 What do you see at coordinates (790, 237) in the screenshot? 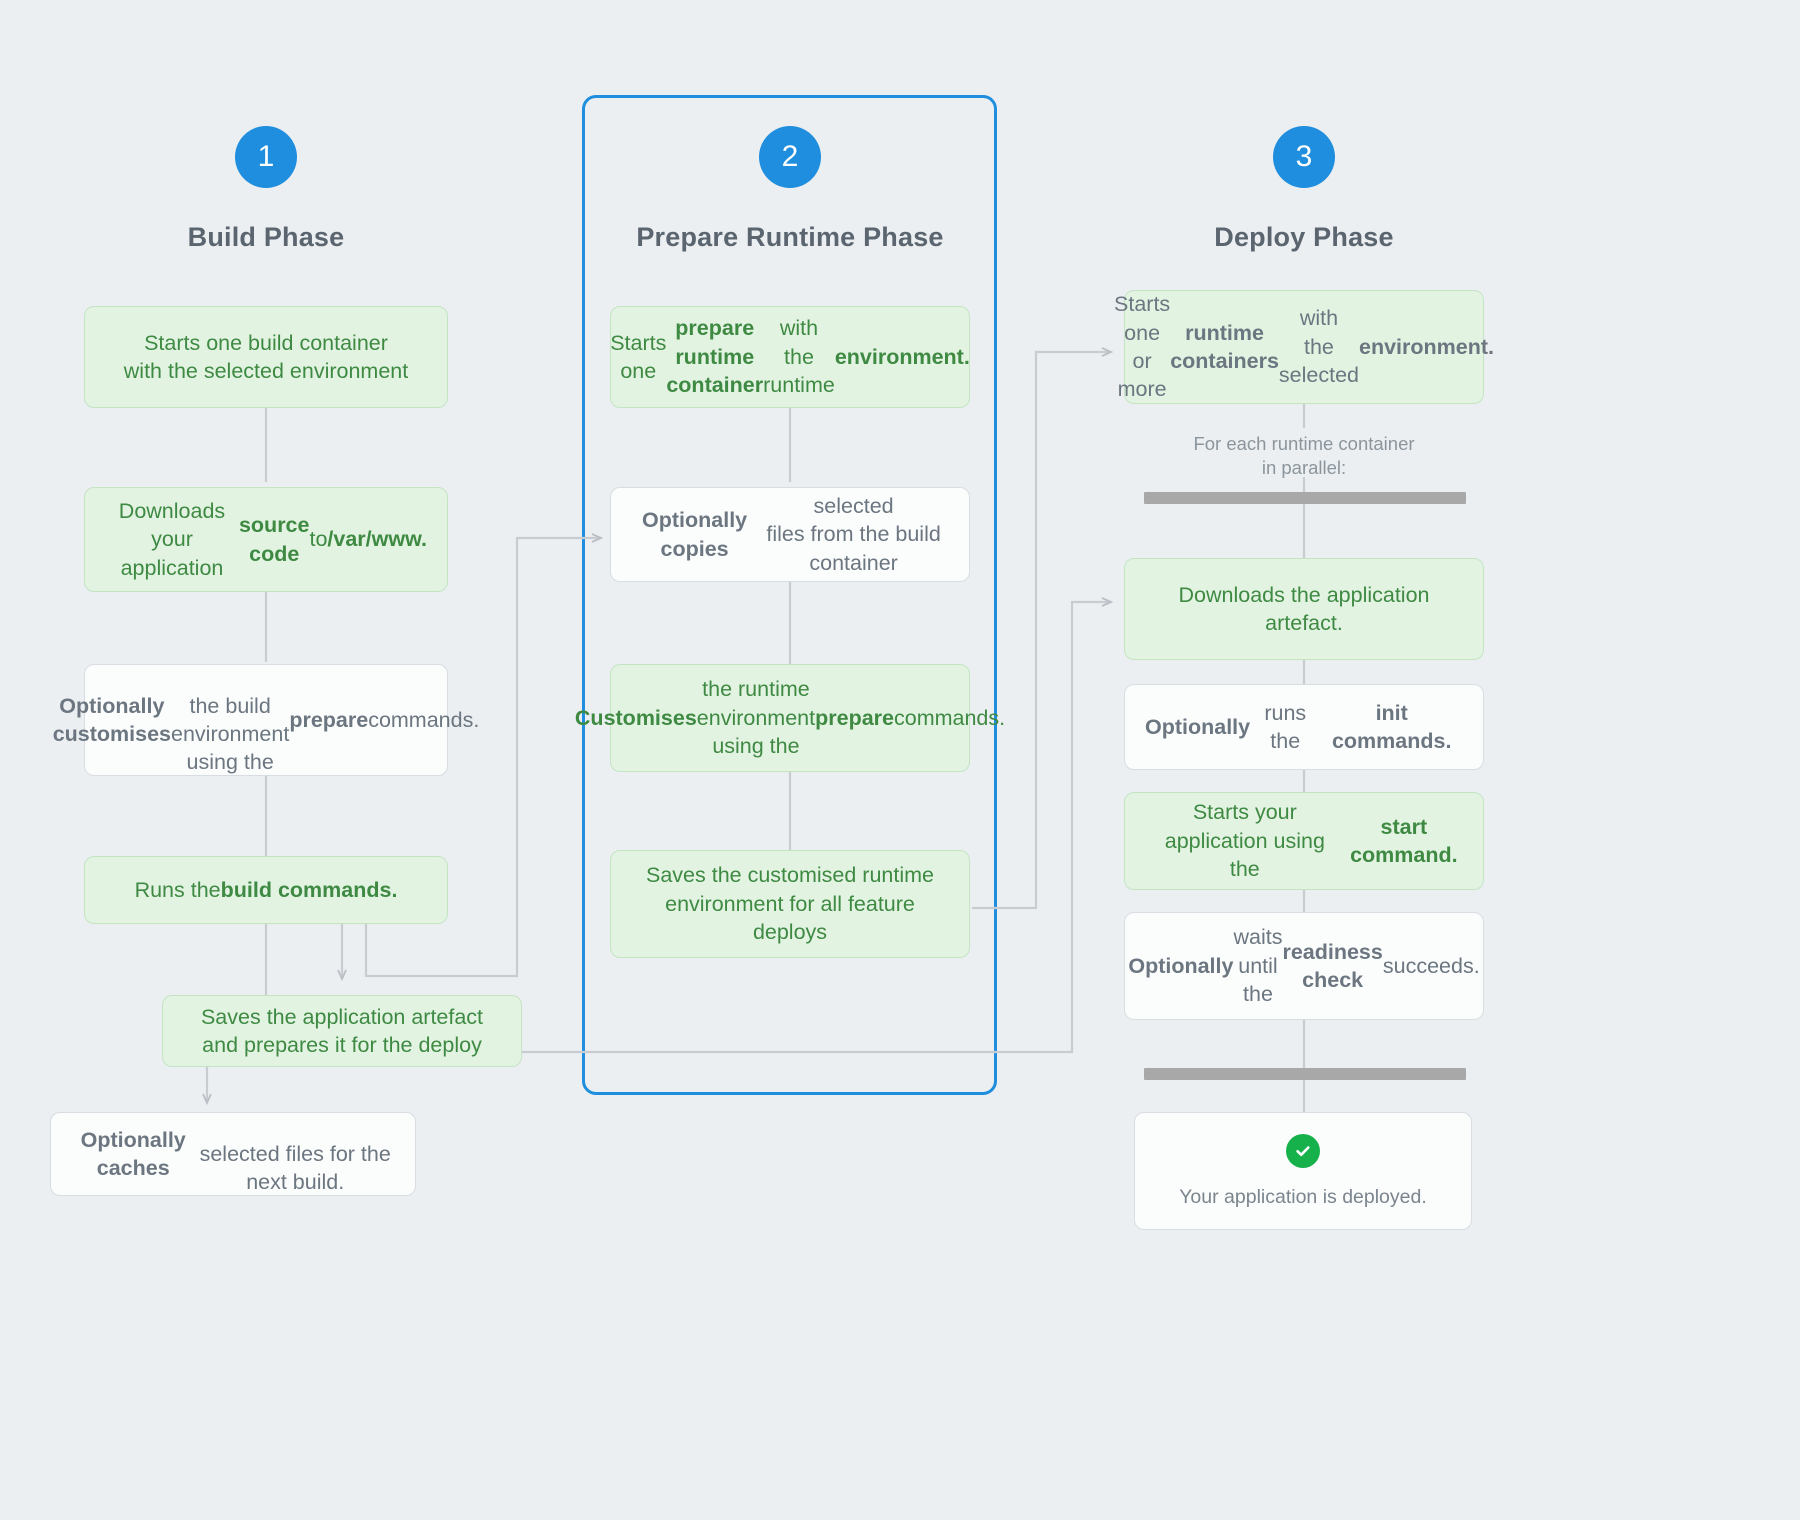
I see `phase-title-prepare-runtime: Prepare Runtime Phase` at bounding box center [790, 237].